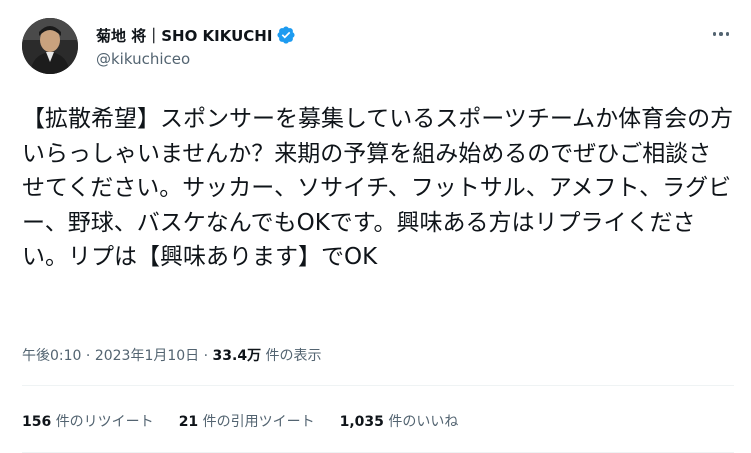 The image size is (751, 453). What do you see at coordinates (258, 422) in the screenshot?
I see `quotes-label: 件の引用ツイート` at bounding box center [258, 422].